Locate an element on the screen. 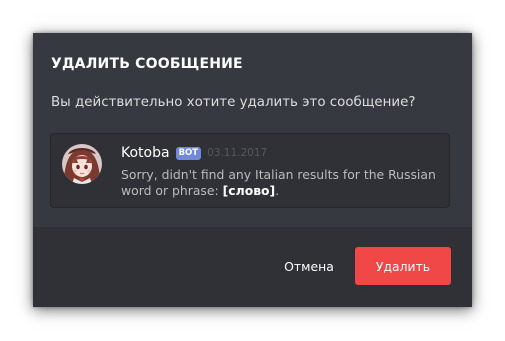  delete-button: Удалить is located at coordinates (403, 266).